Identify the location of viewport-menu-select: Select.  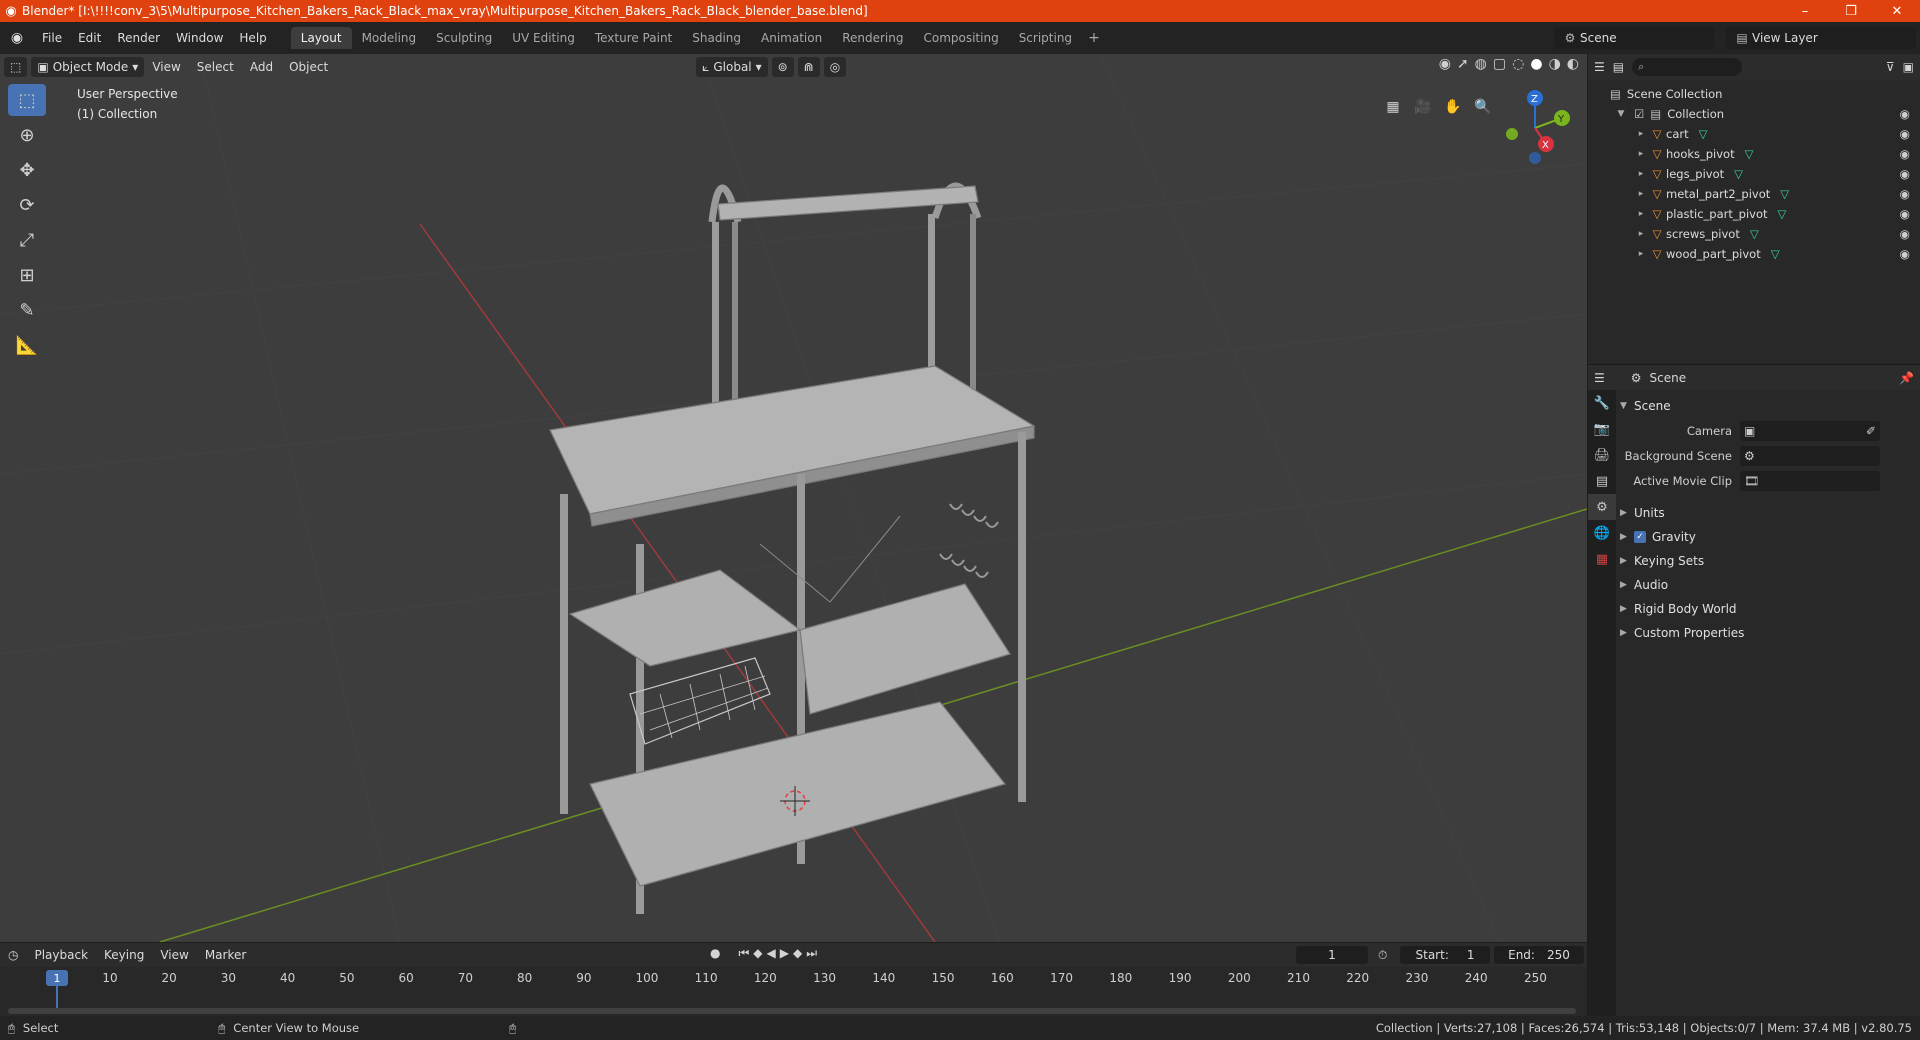
(215, 67).